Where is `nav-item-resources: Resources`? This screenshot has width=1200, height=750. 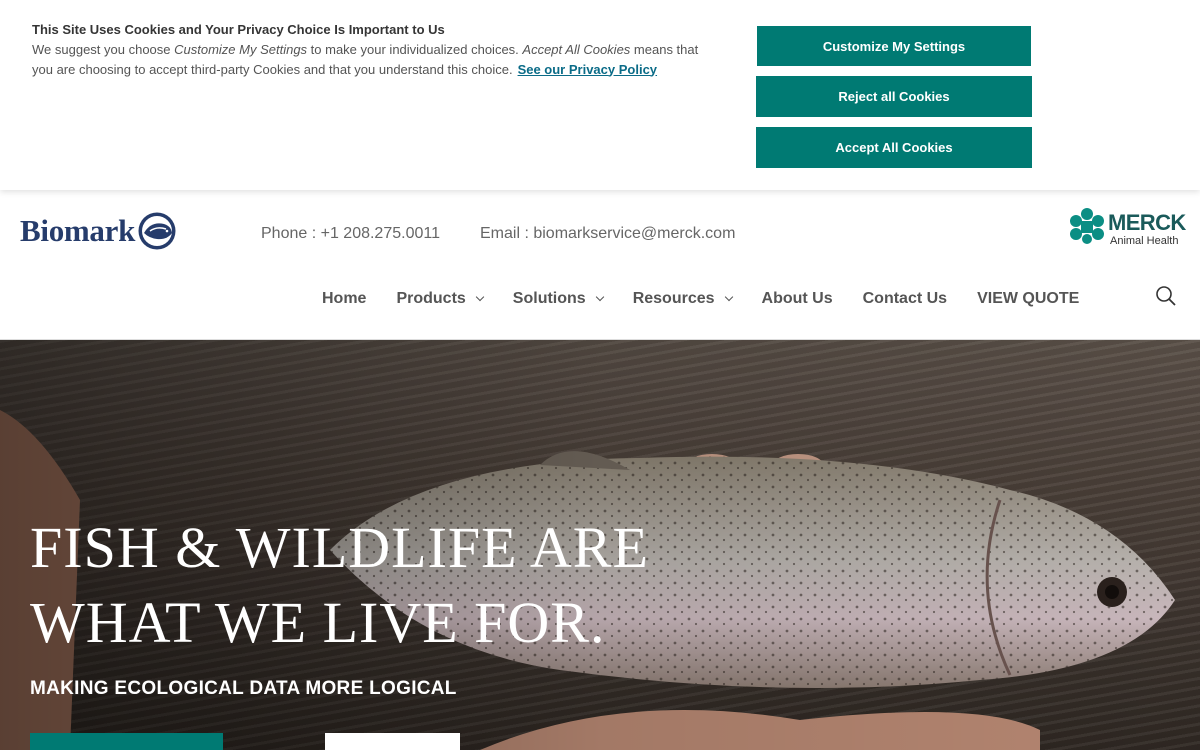 nav-item-resources: Resources is located at coordinates (682, 299).